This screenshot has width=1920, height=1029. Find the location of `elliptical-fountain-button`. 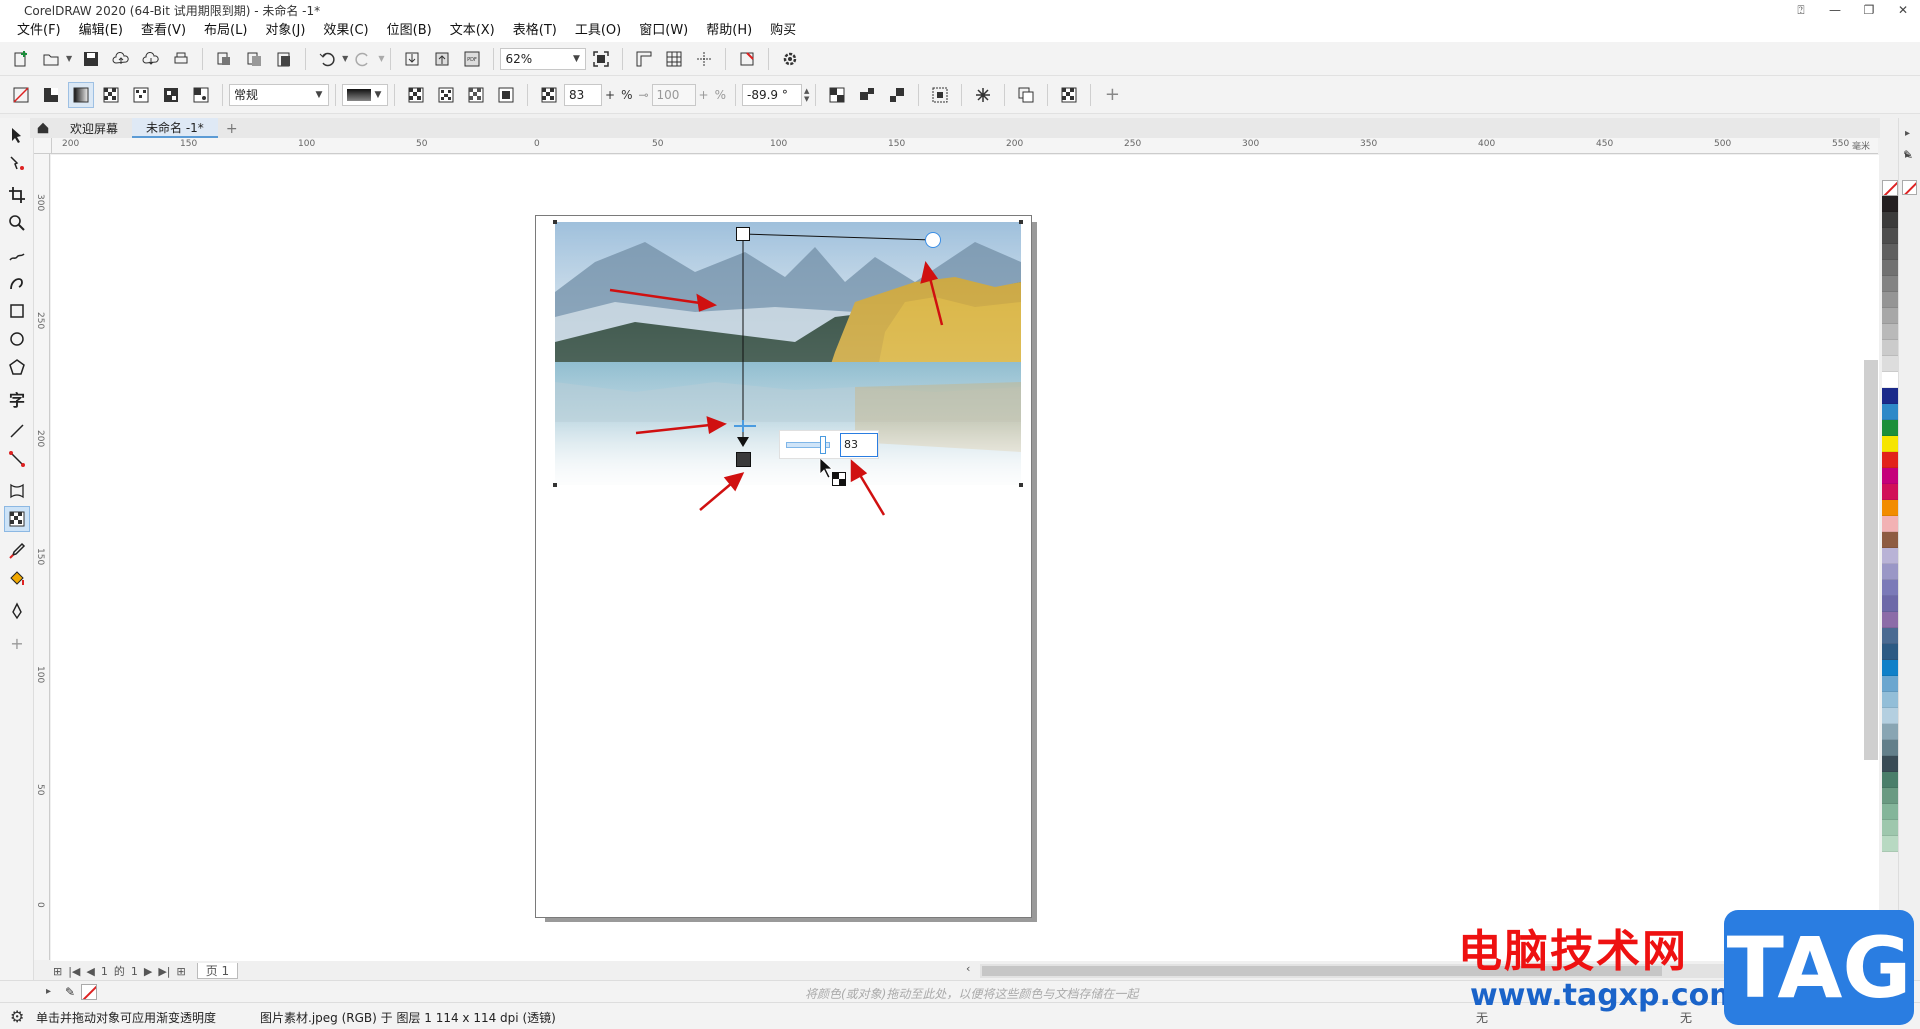

elliptical-fountain-button is located at coordinates (446, 95).